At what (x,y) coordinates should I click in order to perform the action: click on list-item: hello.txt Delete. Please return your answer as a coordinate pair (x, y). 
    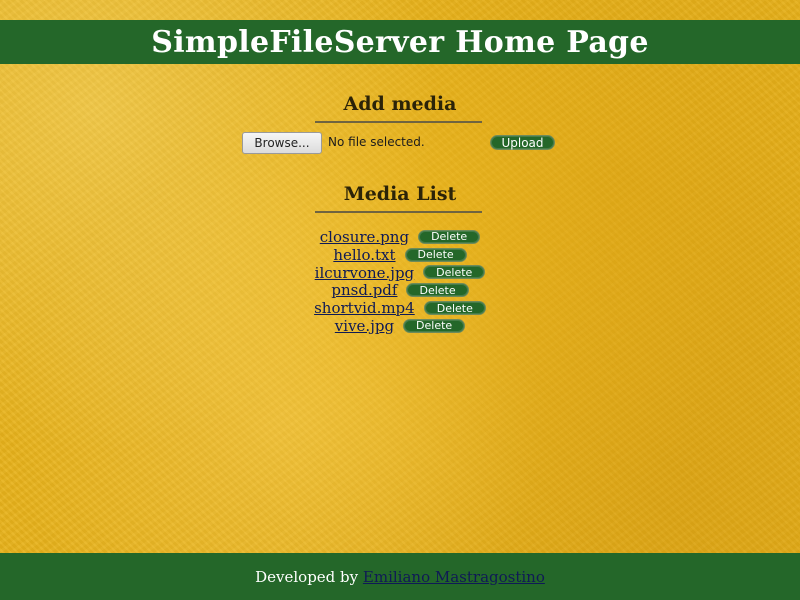
    Looking at the image, I should click on (400, 255).